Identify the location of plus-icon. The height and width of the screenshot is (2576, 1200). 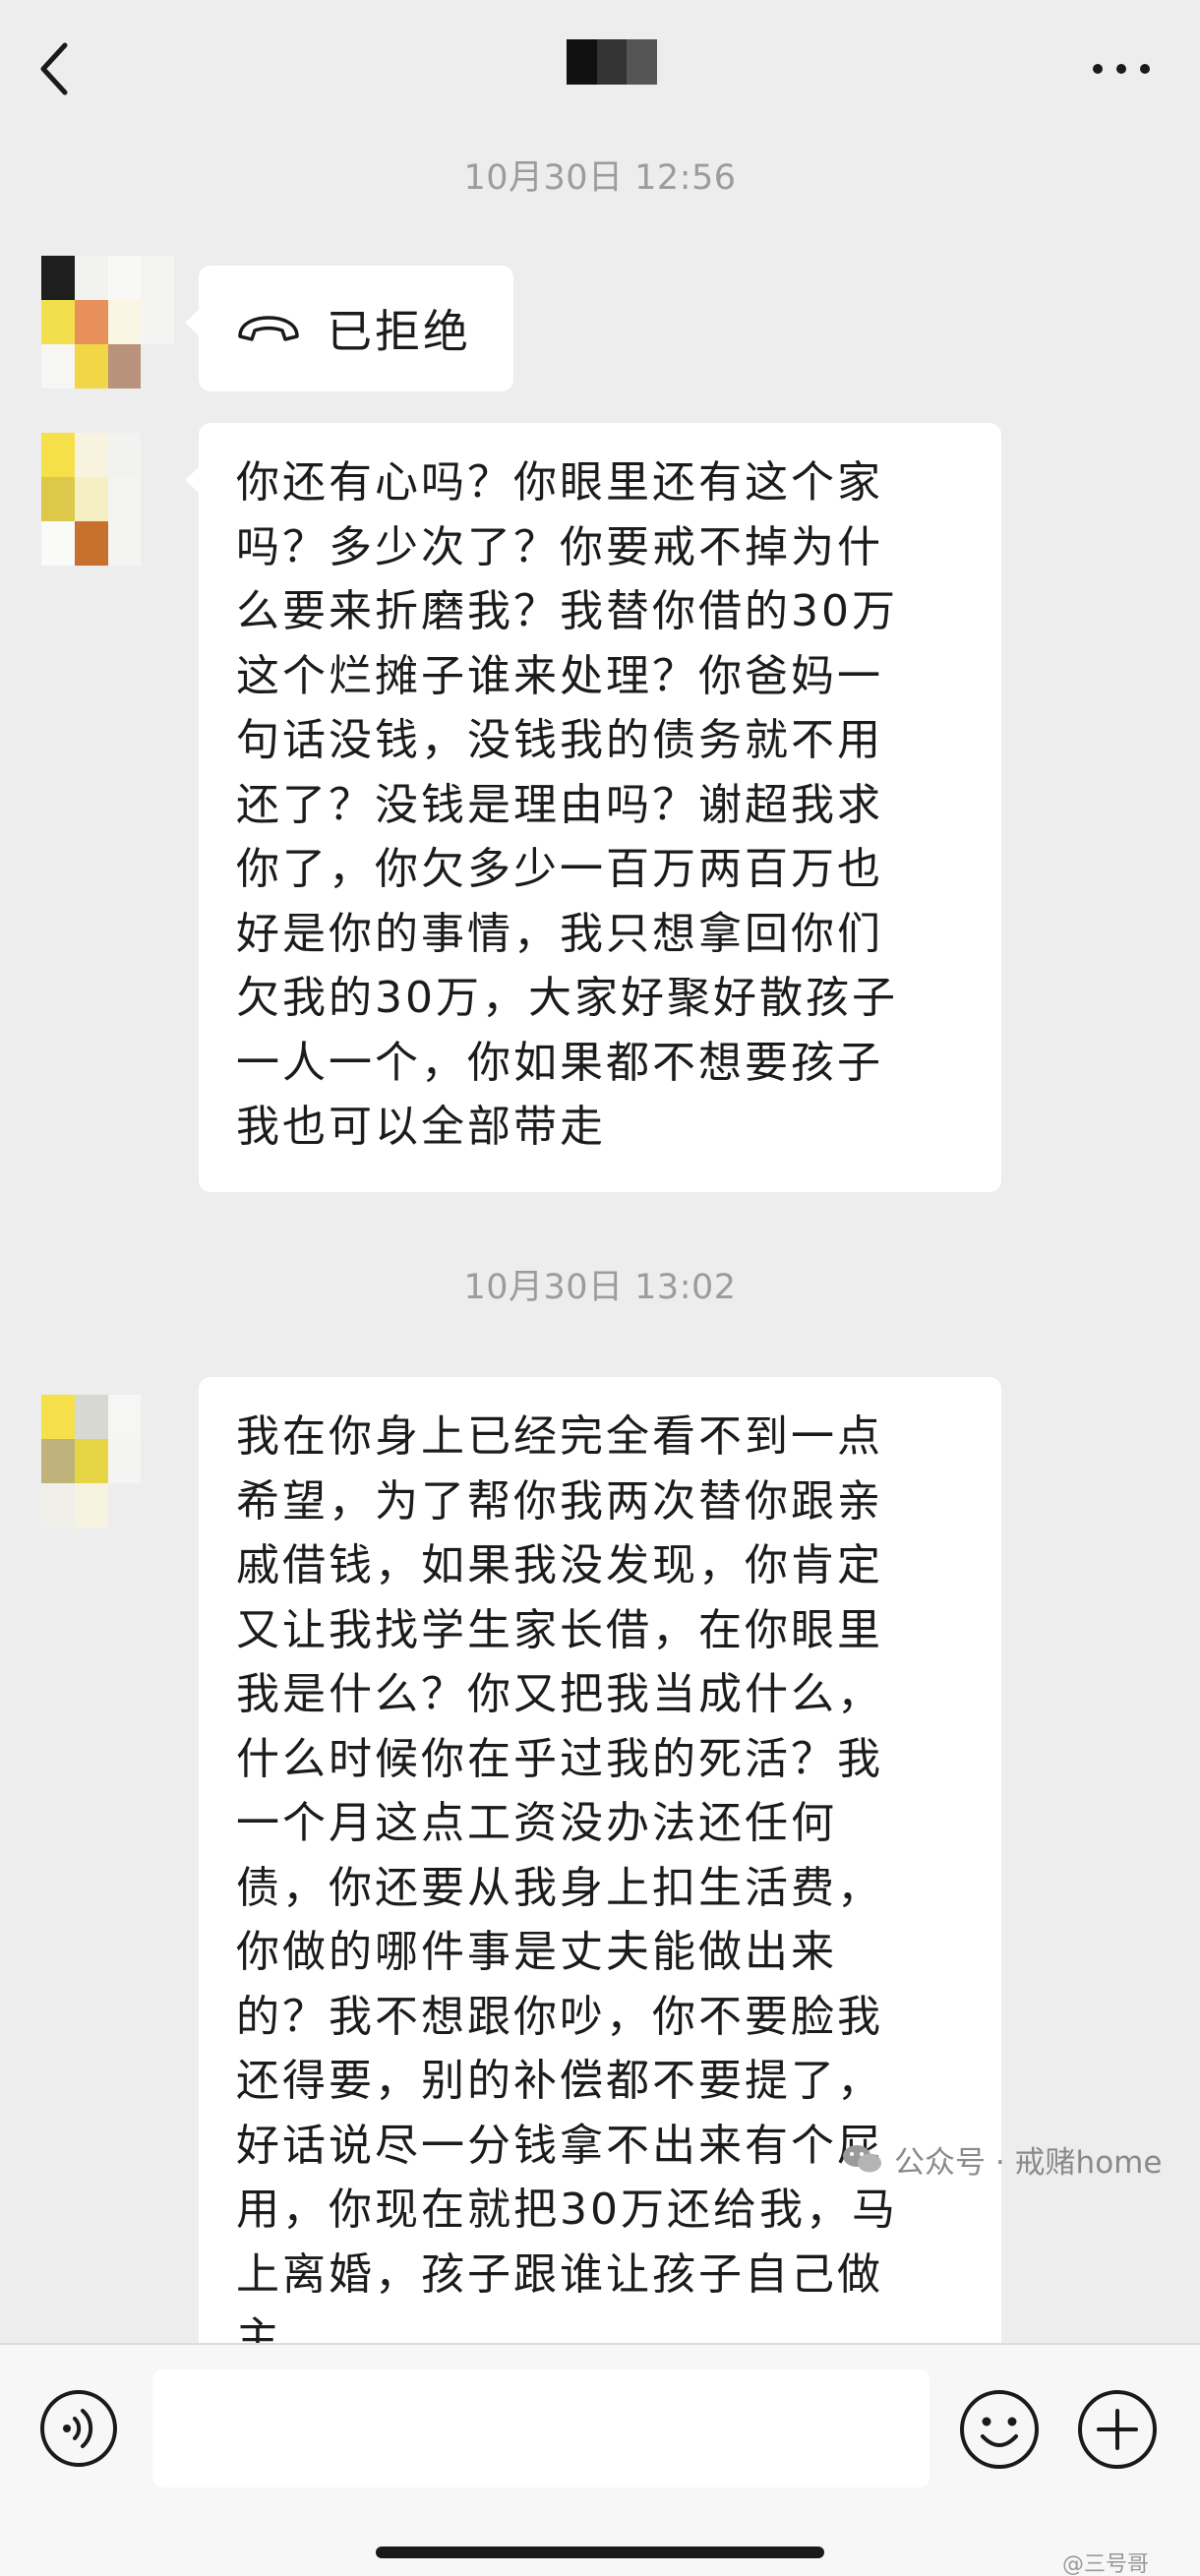
(1117, 2429).